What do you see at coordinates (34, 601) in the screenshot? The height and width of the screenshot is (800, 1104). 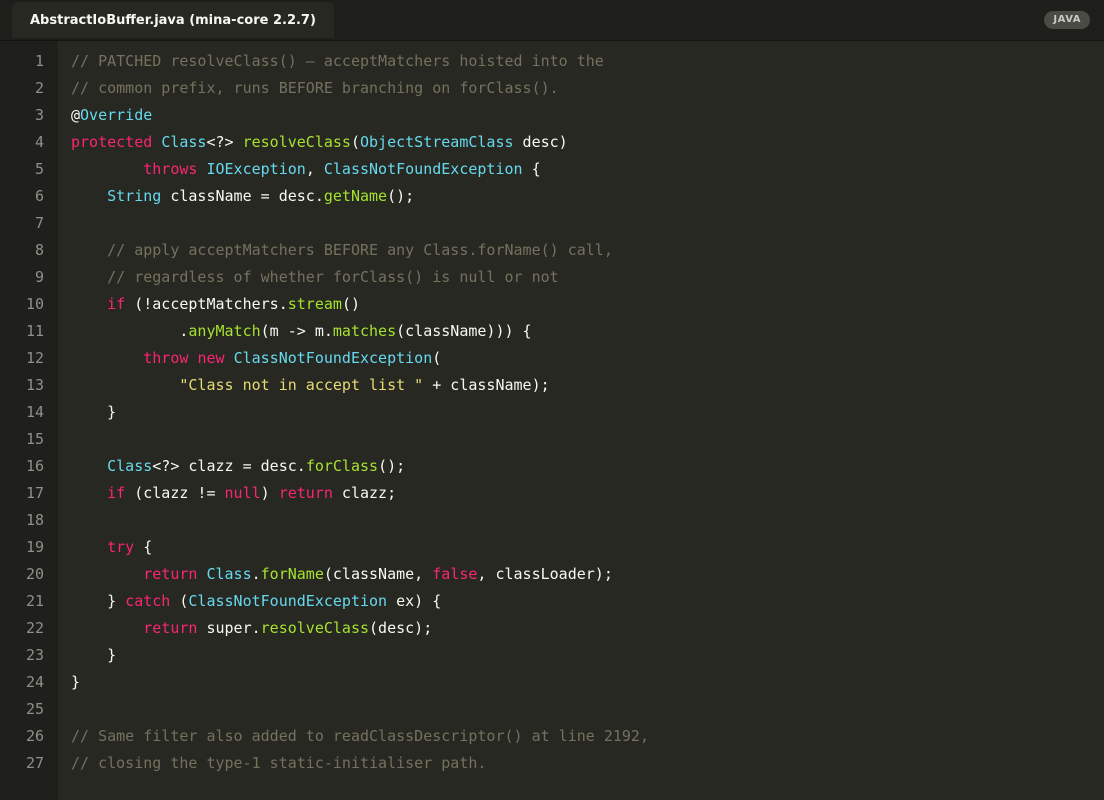 I see `line-number: 21` at bounding box center [34, 601].